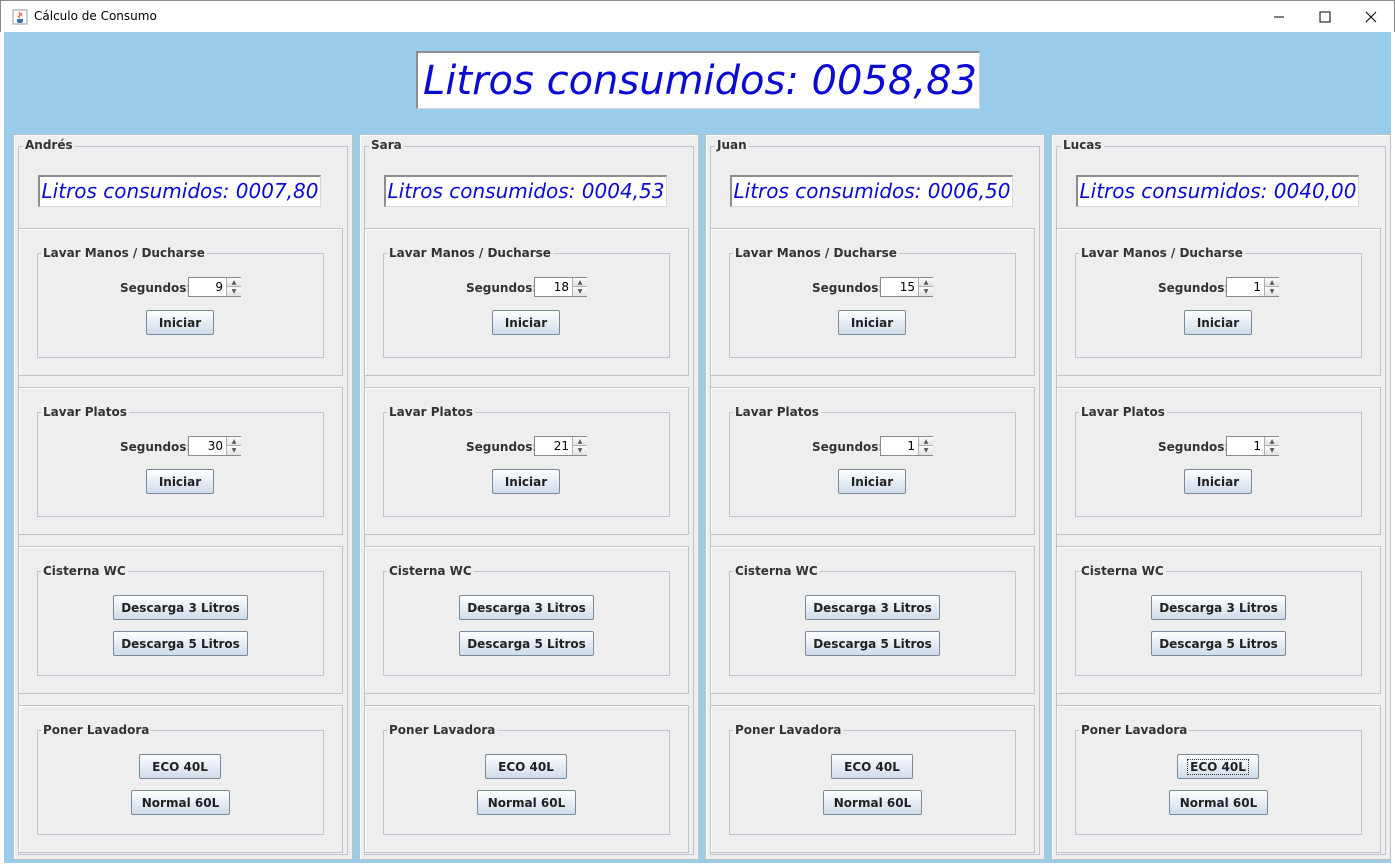 Image resolution: width=1395 pixels, height=867 pixels. Describe the element at coordinates (525, 191) in the screenshot. I see `person-liters-field: Litros consumidos: 0004,53` at that location.